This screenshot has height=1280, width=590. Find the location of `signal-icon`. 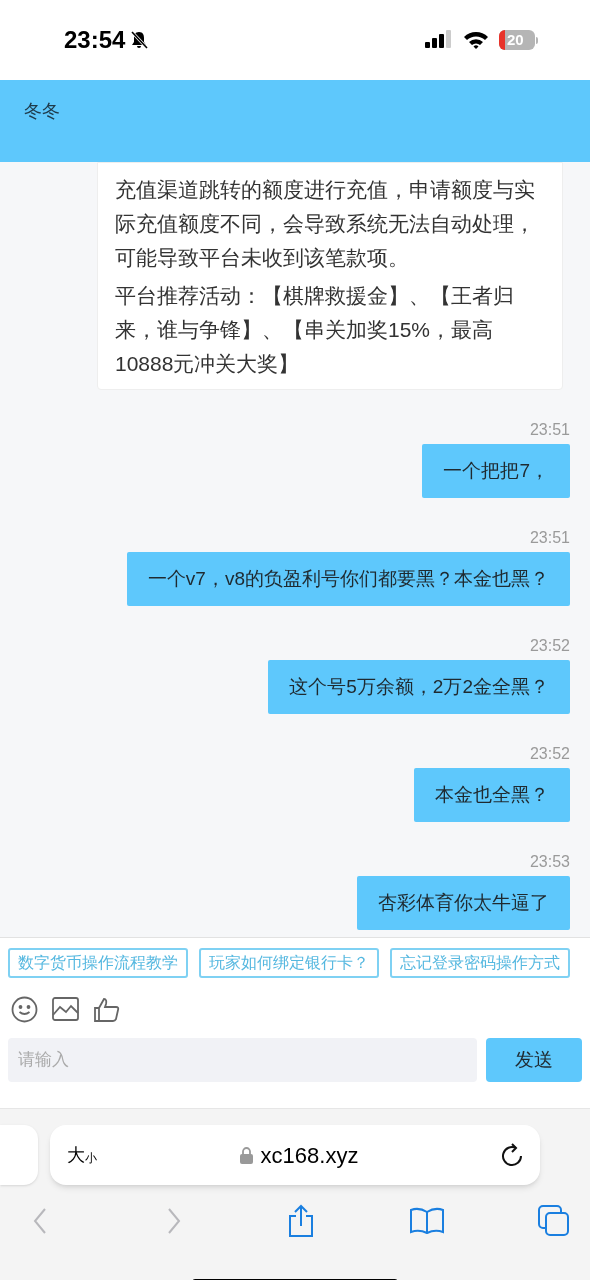

signal-icon is located at coordinates (439, 40).